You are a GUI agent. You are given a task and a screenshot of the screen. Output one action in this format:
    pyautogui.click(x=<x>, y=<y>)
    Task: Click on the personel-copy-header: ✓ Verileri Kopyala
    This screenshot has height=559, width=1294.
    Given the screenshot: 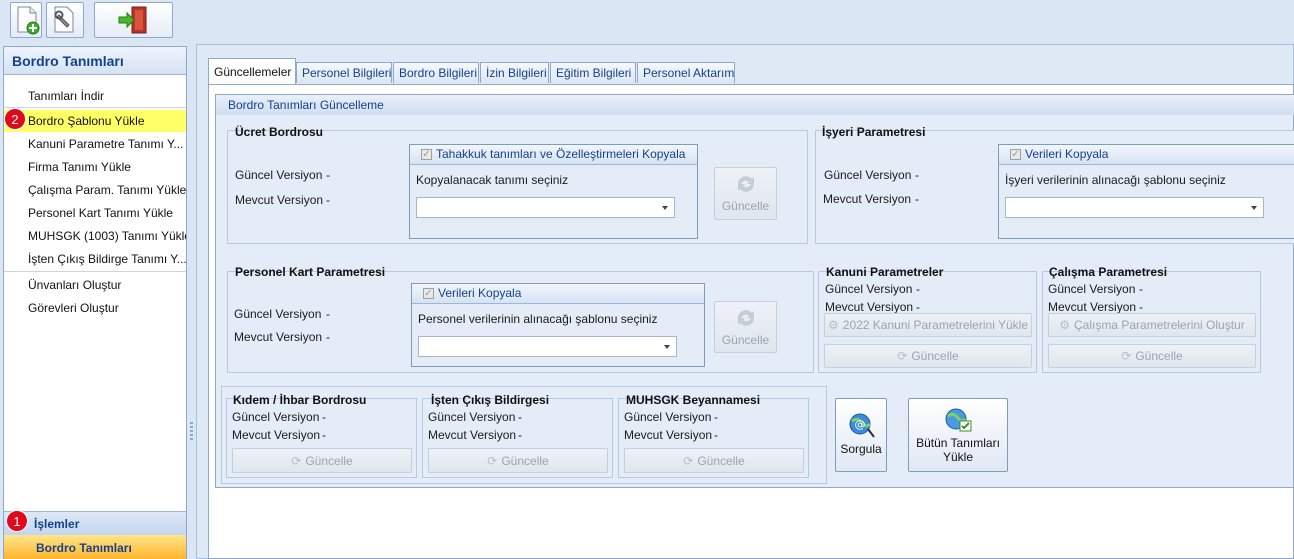 What is the action you would take?
    pyautogui.click(x=558, y=294)
    